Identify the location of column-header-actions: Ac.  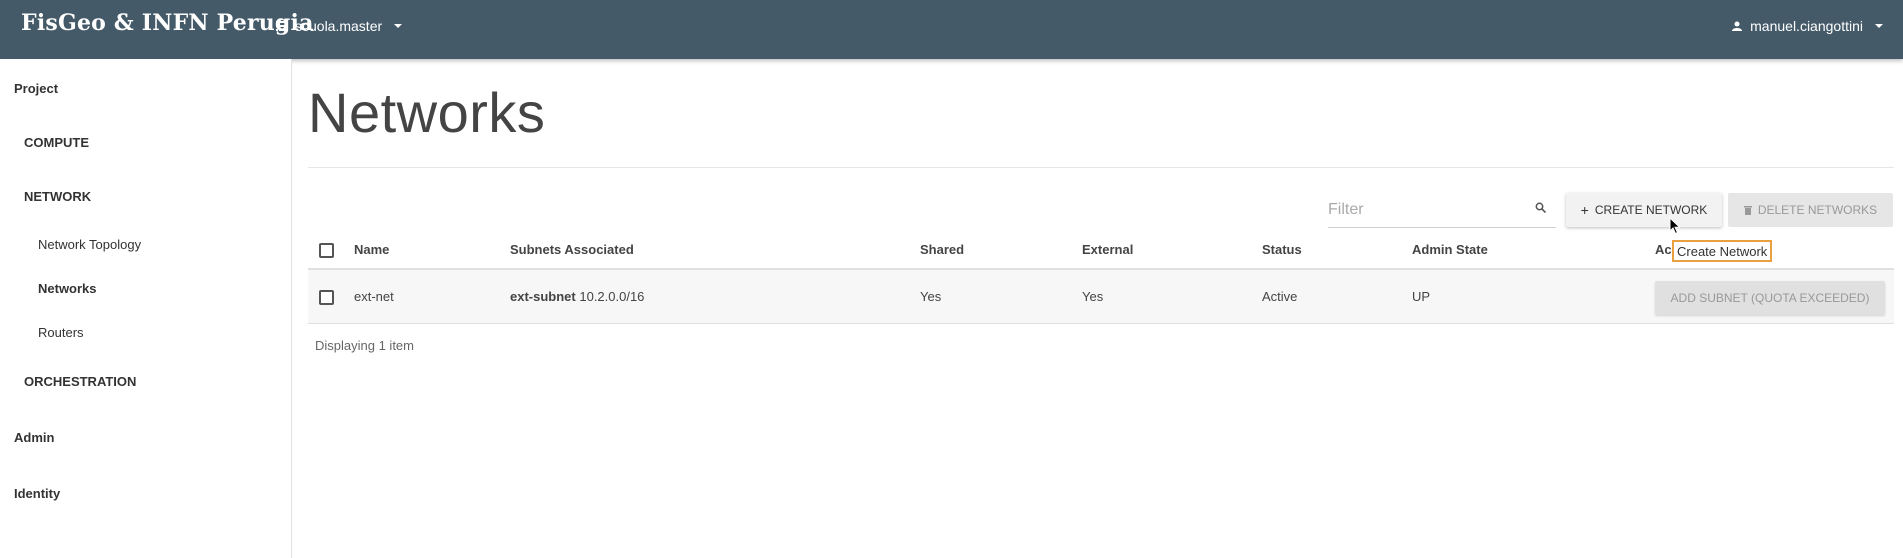
(1663, 249).